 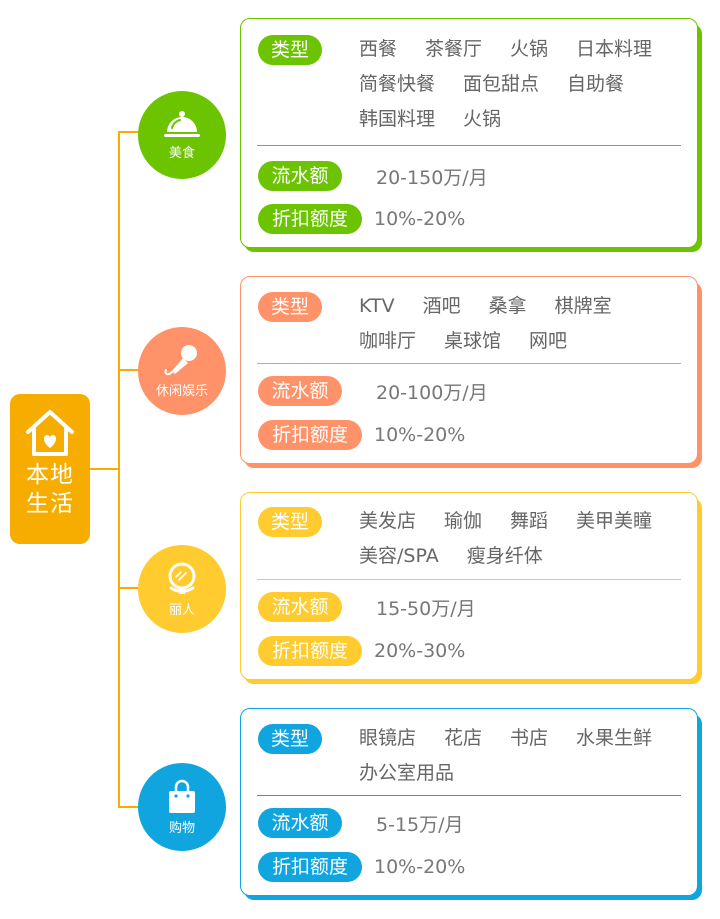 What do you see at coordinates (454, 49) in the screenshot?
I see `type-item: 茶餐厅` at bounding box center [454, 49].